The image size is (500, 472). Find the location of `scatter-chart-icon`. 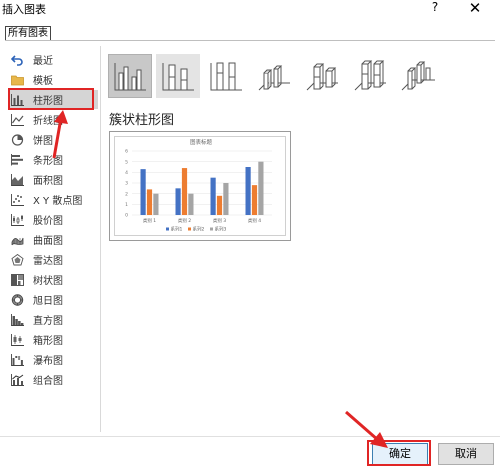

scatter-chart-icon is located at coordinates (17, 199).